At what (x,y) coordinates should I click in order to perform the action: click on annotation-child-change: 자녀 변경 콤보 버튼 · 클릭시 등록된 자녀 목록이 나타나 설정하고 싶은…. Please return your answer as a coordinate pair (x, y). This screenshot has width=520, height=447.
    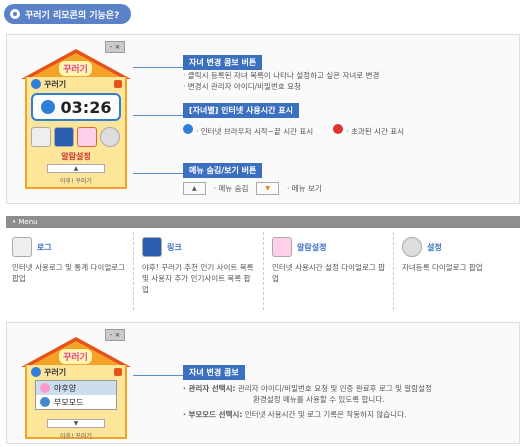
    Looking at the image, I should click on (281, 73).